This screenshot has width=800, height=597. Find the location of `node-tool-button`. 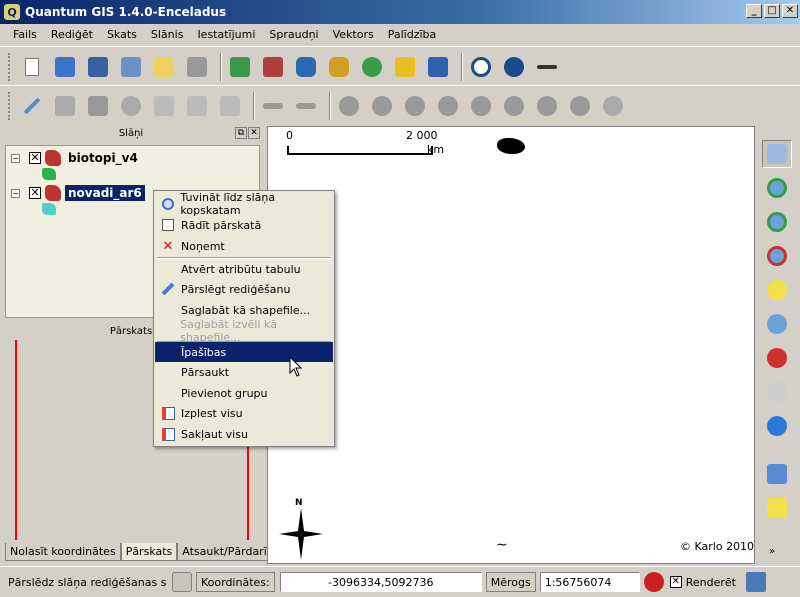

node-tool-button is located at coordinates (98, 106).